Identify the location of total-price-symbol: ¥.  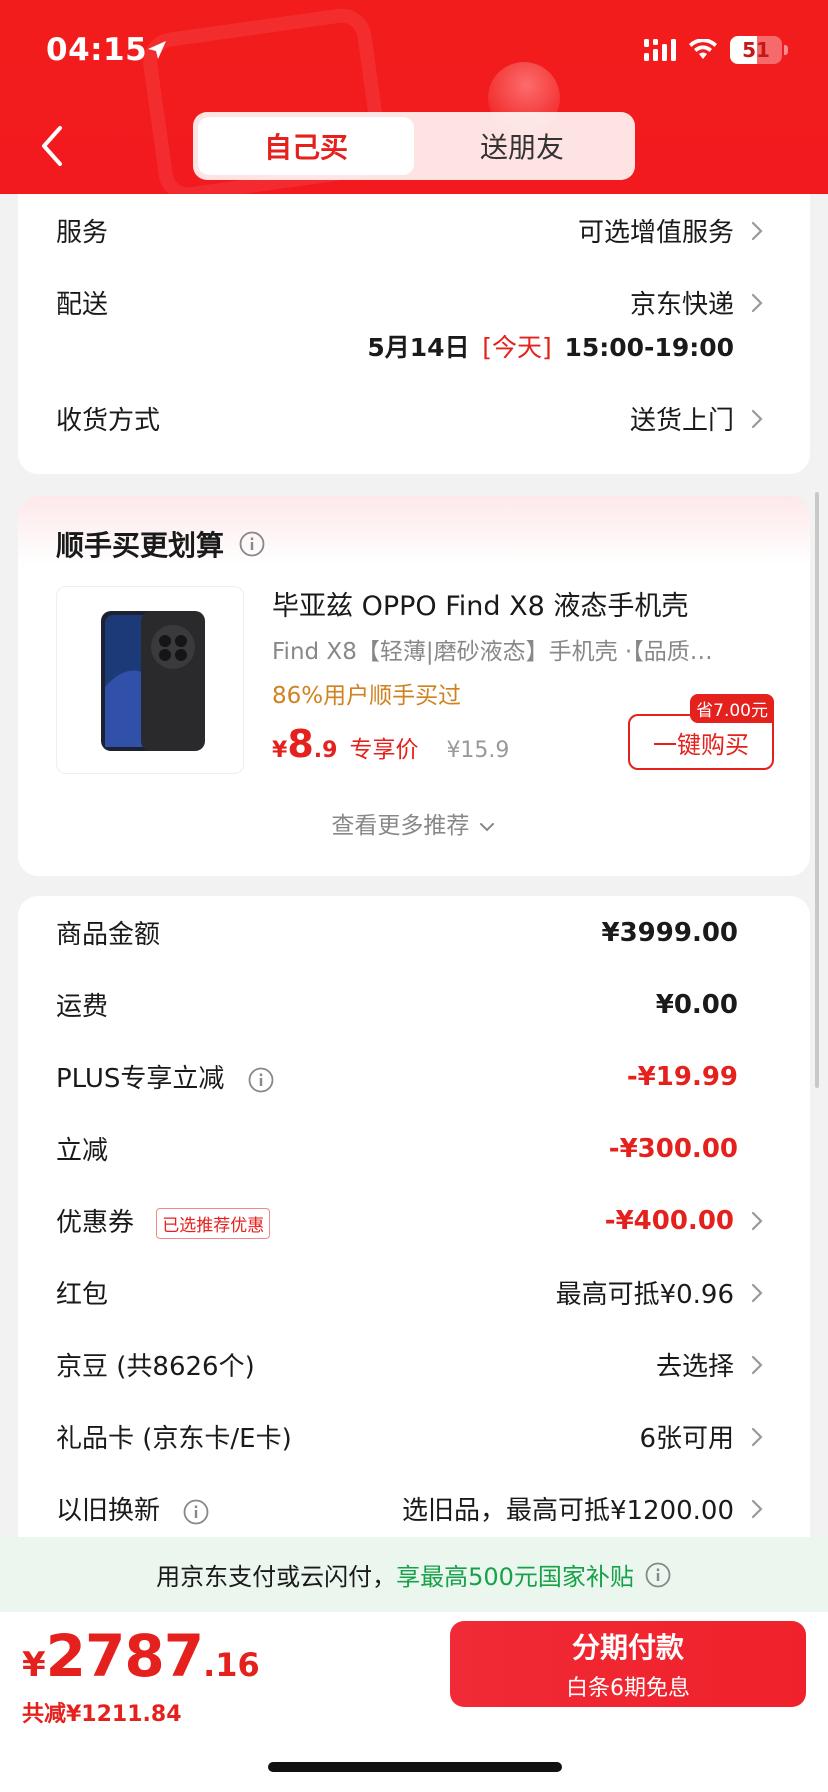
(34, 1665).